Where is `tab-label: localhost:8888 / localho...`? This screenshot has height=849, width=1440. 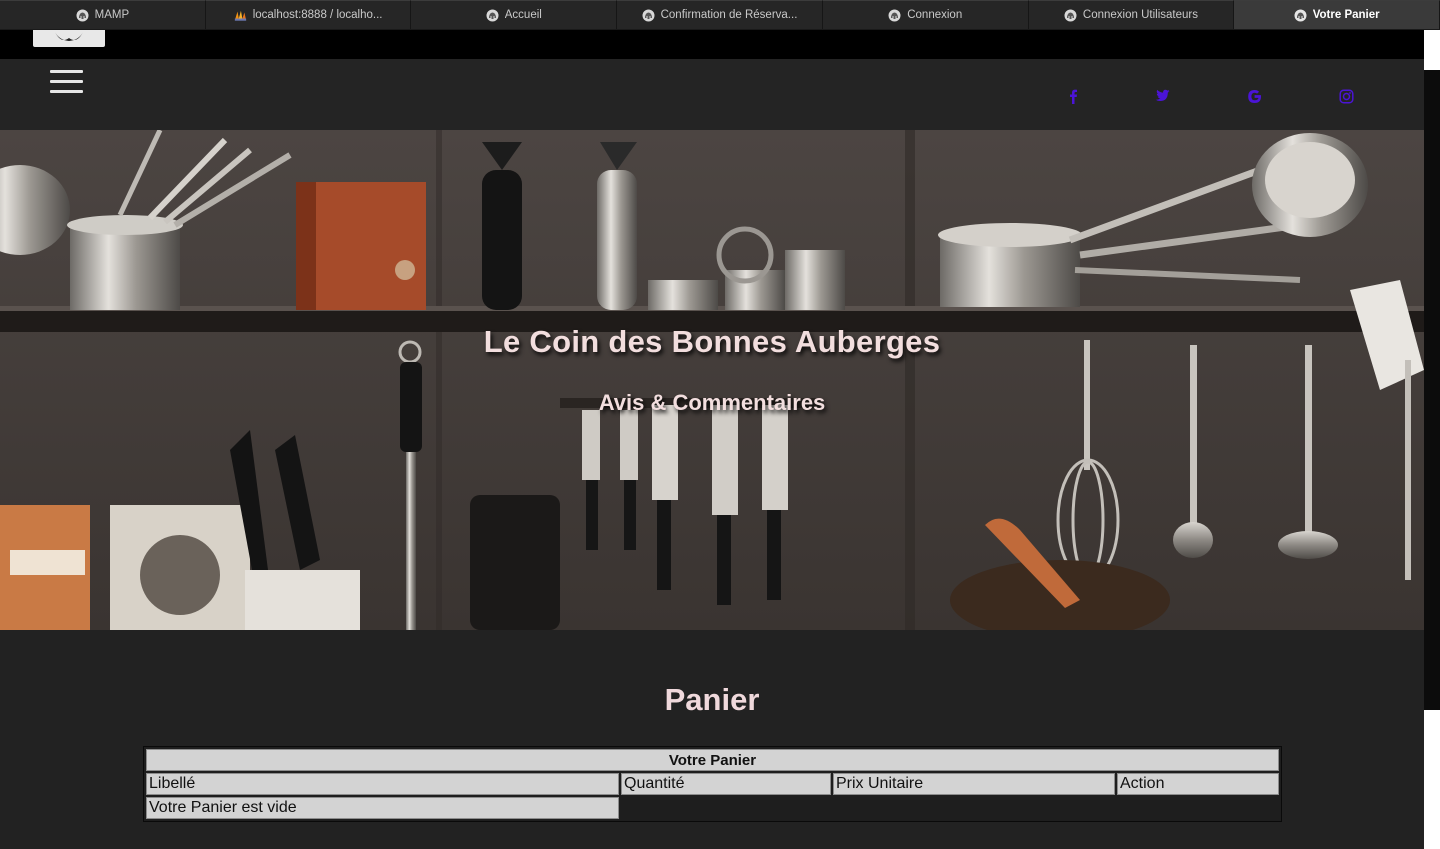 tab-label: localhost:8888 / localho... is located at coordinates (317, 15).